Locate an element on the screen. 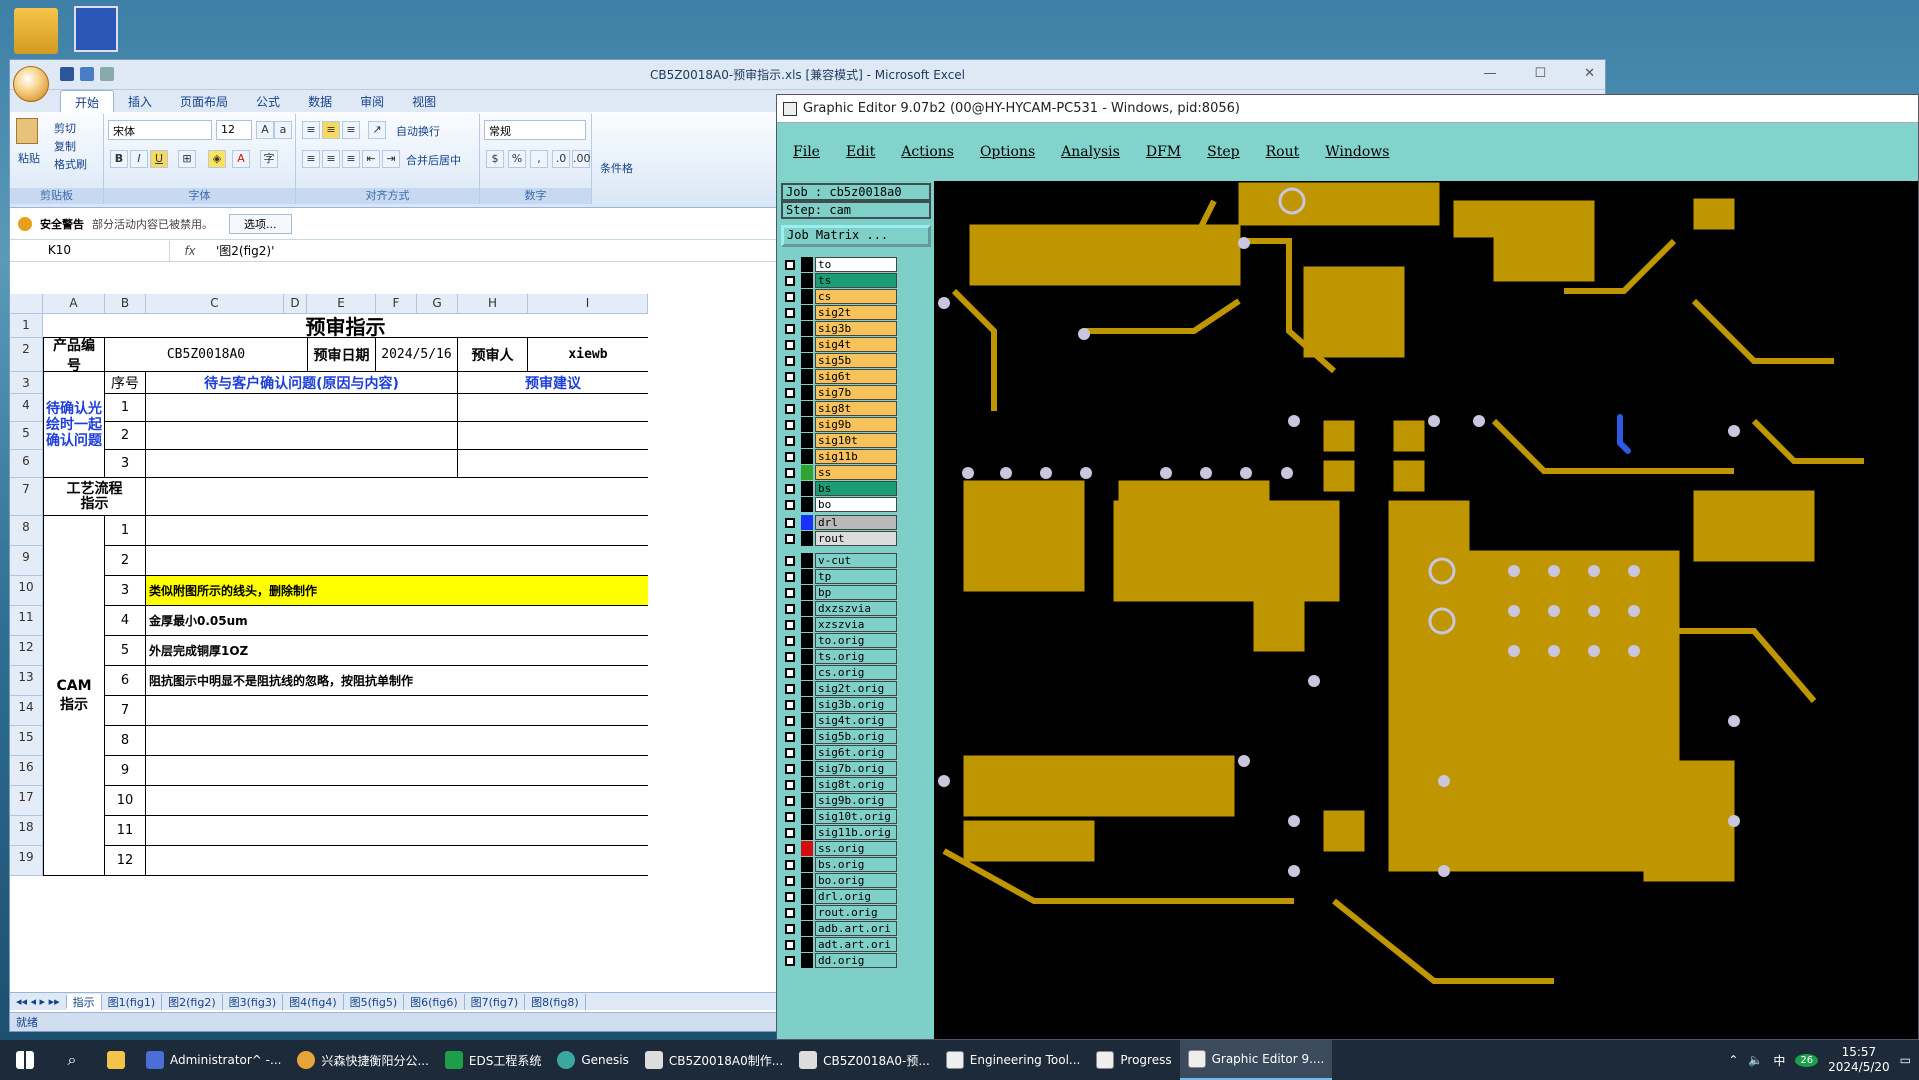 This screenshot has width=1919, height=1080. decrease-decimal-icon: .00 is located at coordinates (581, 159).